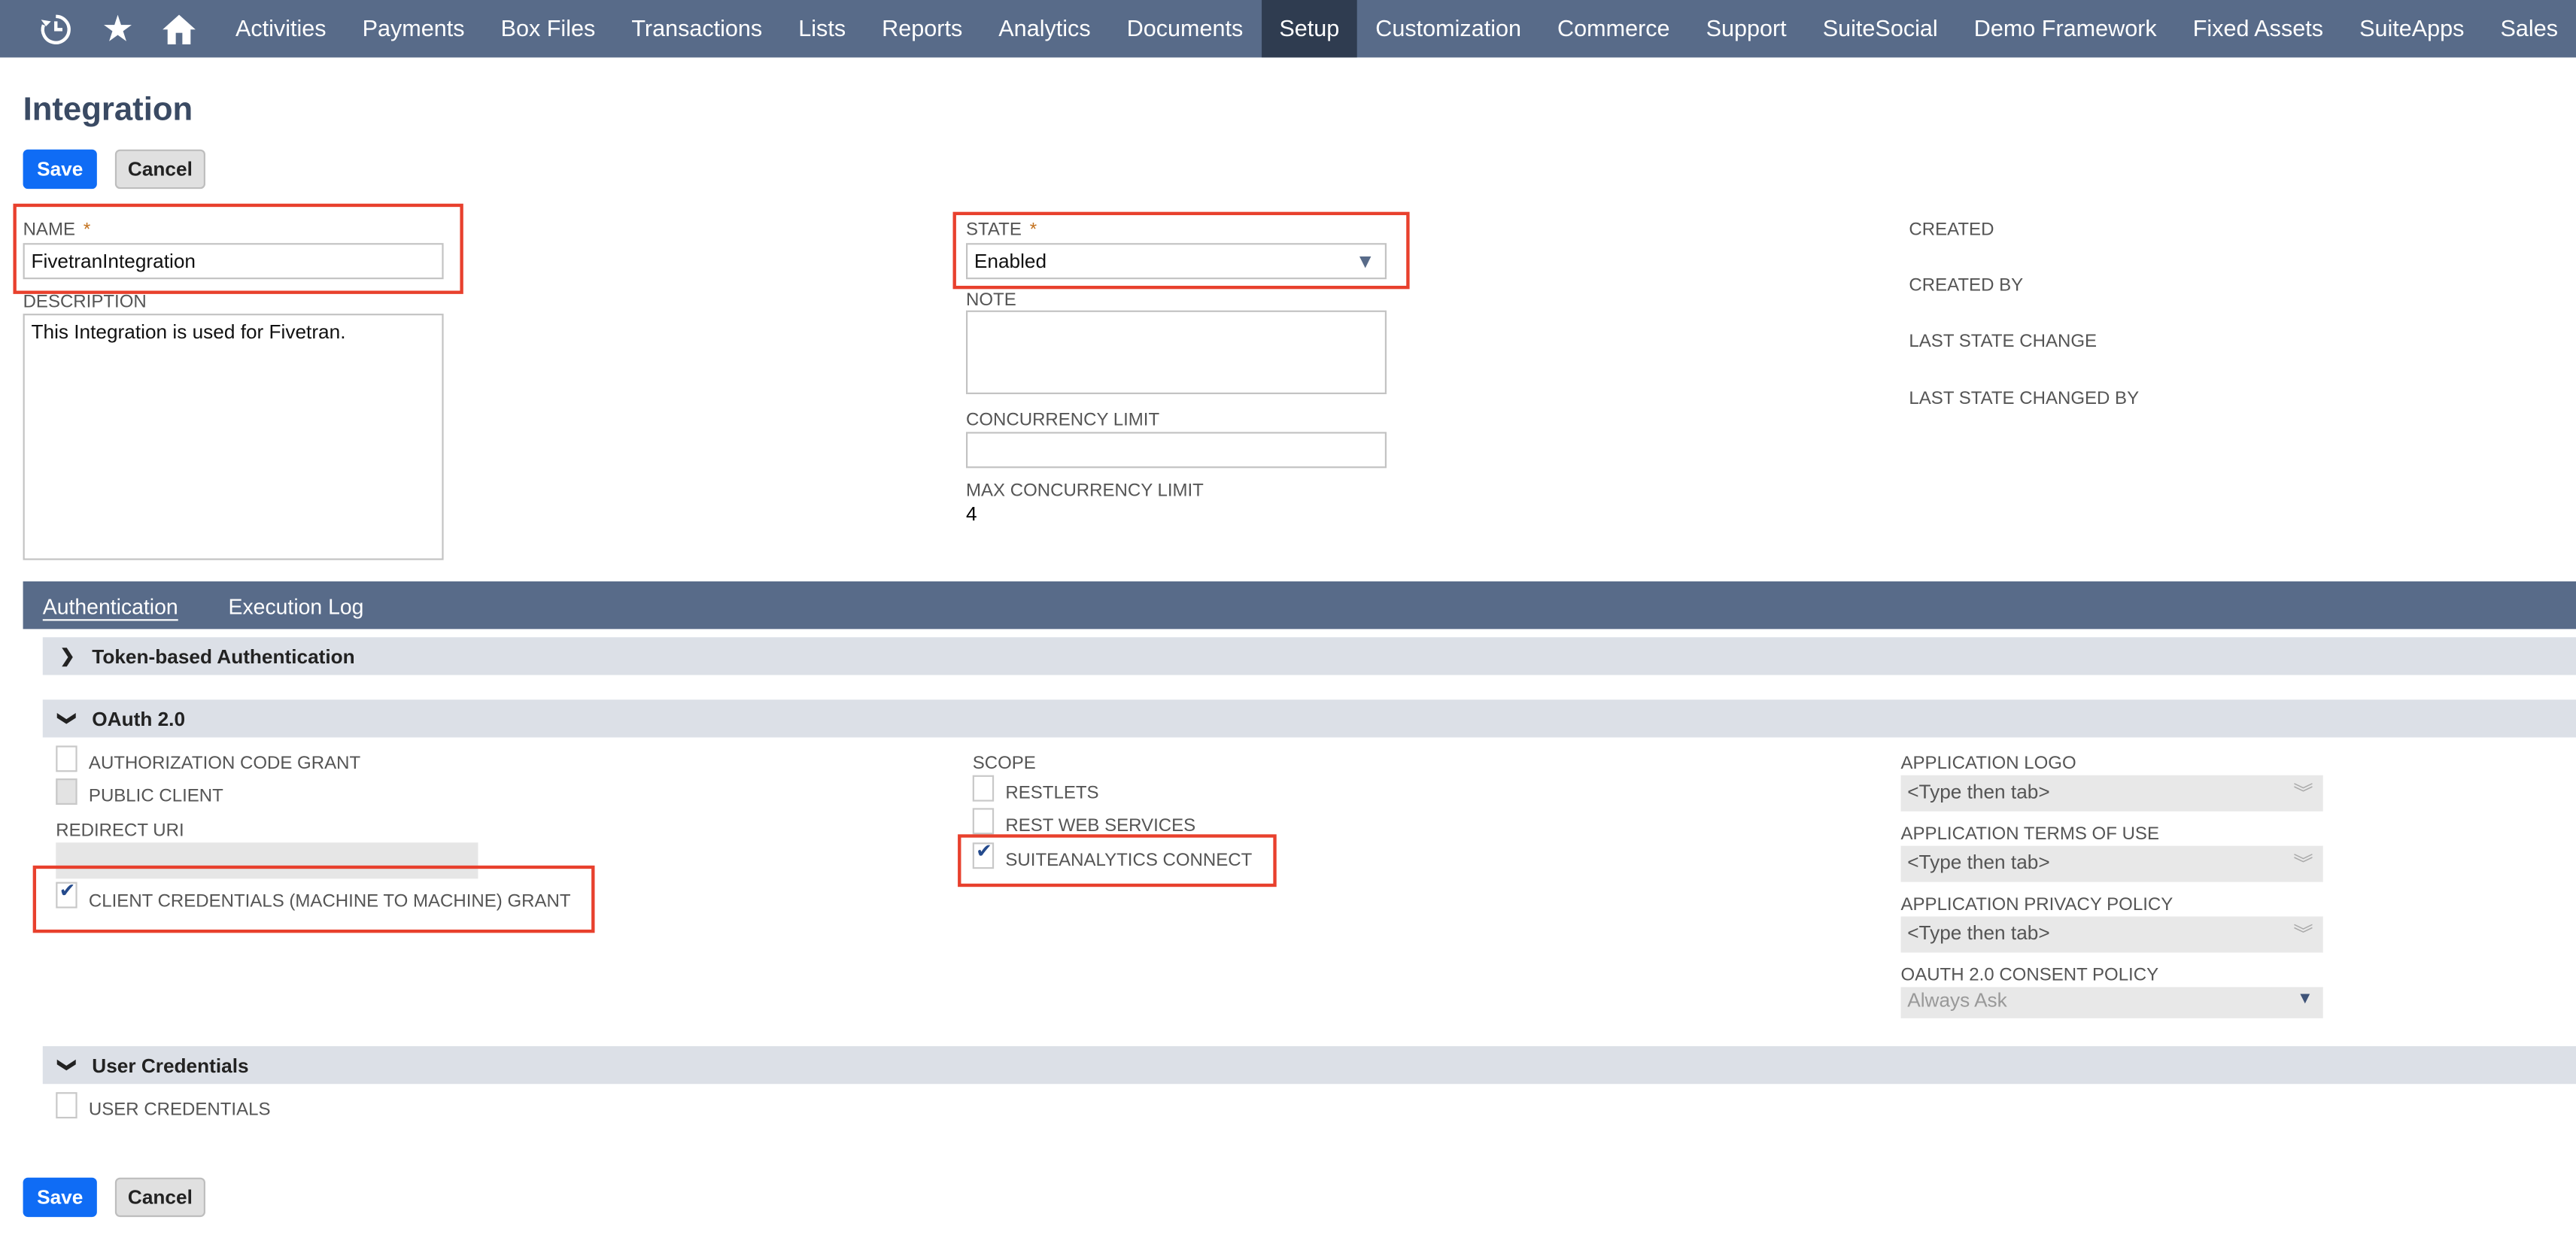 This screenshot has height=1244, width=2576. I want to click on nav-item-customization: Customization, so click(1448, 28).